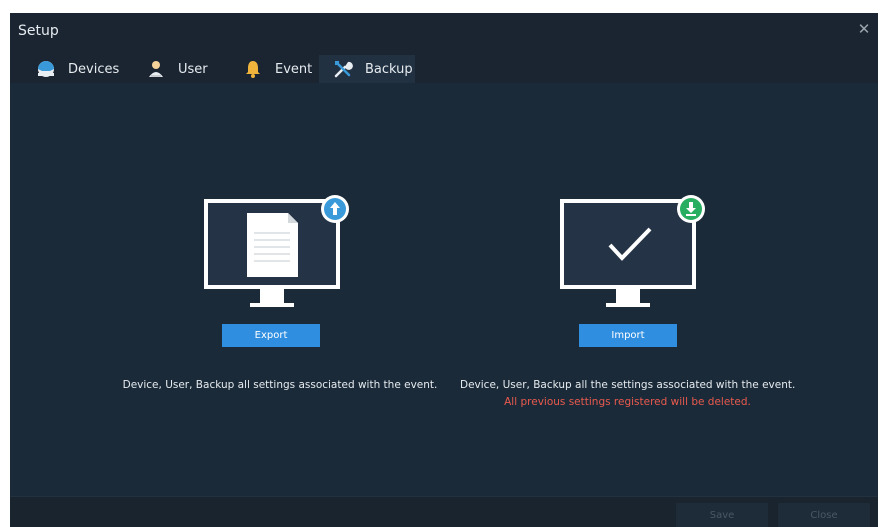 The width and height of the screenshot is (880, 527). I want to click on upload-badge-icon, so click(335, 211).